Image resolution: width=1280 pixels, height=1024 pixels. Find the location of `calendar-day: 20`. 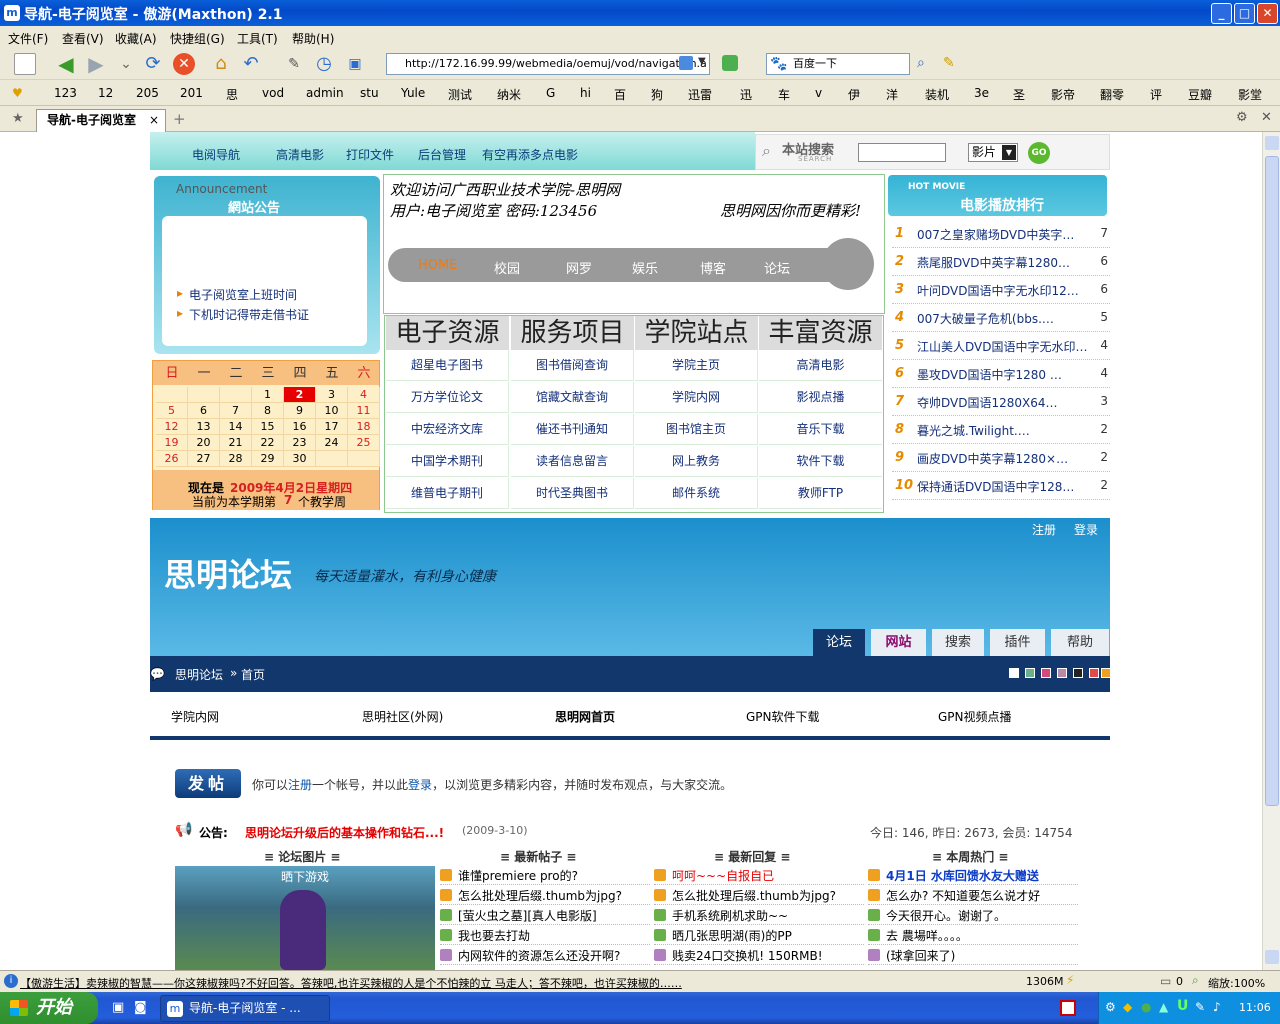

calendar-day: 20 is located at coordinates (204, 443).